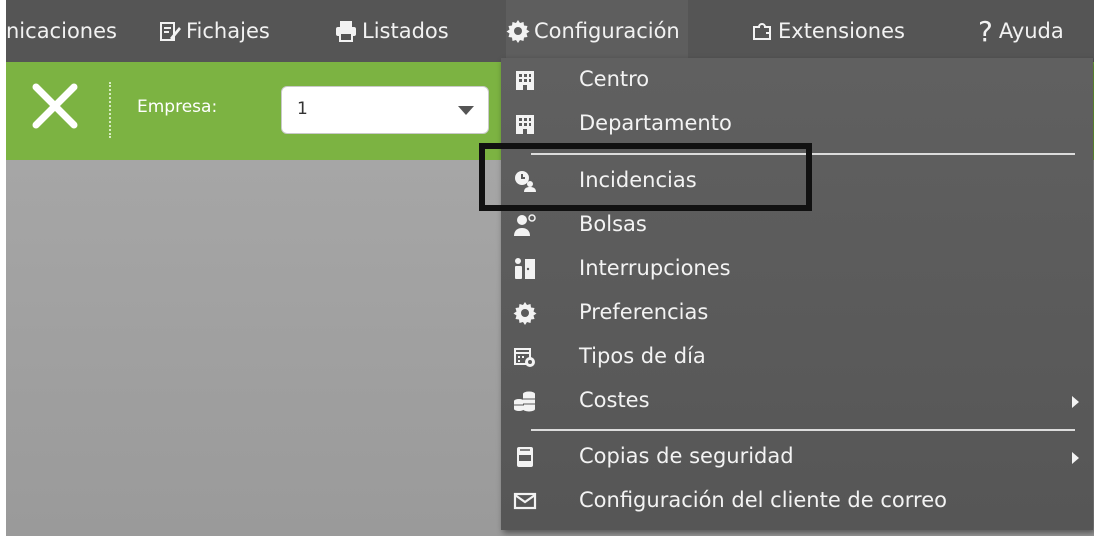 This screenshot has width=1094, height=536. What do you see at coordinates (302, 109) in the screenshot?
I see `empresa-select-value: 1` at bounding box center [302, 109].